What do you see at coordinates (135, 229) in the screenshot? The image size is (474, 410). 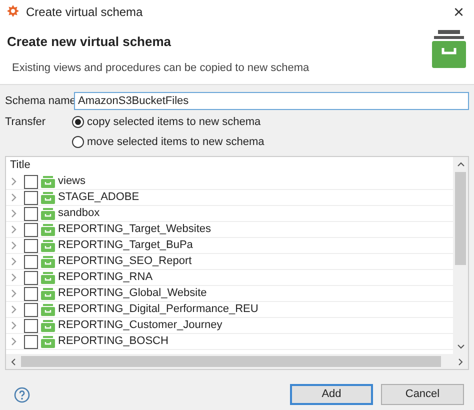 I see `tree-item-label: REPORTING_Target_Websites` at bounding box center [135, 229].